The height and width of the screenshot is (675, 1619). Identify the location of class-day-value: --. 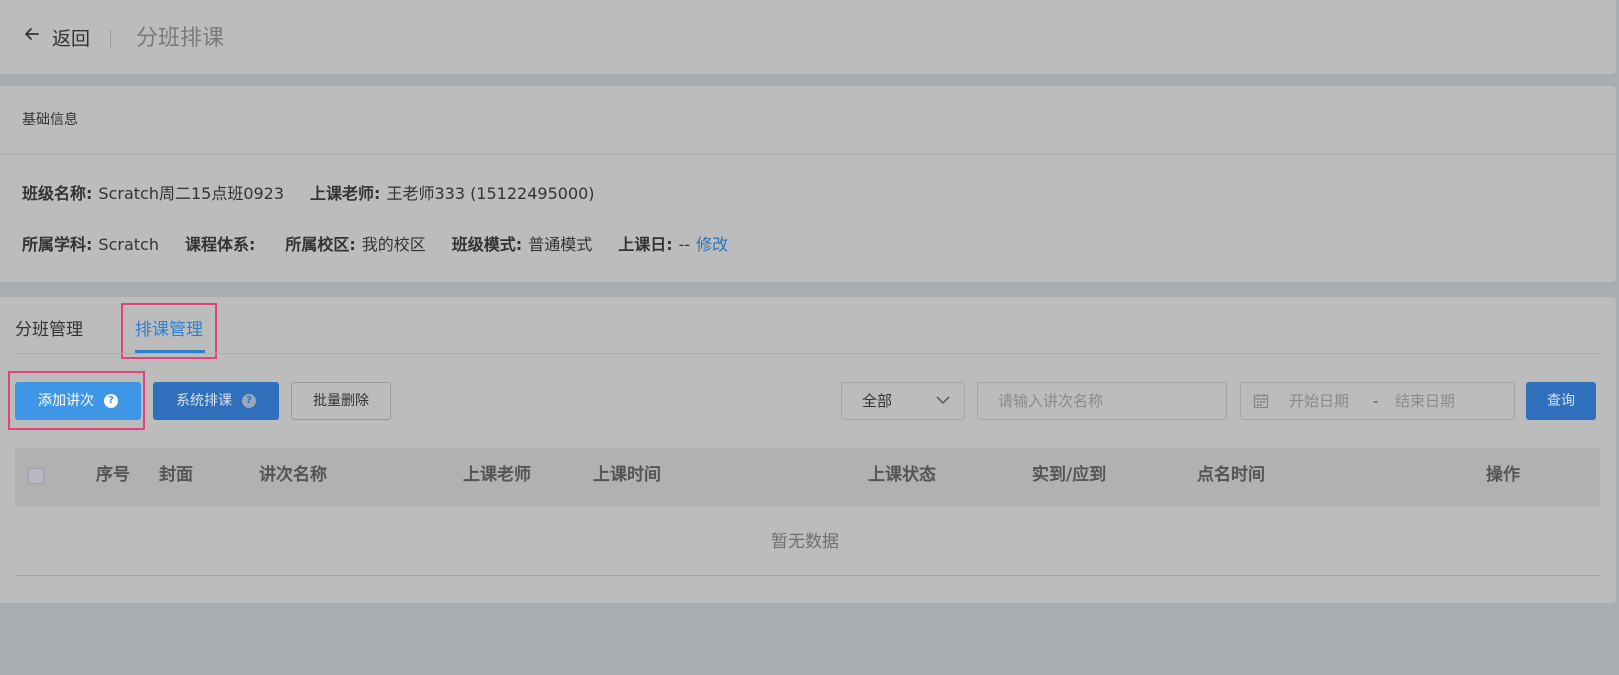
(684, 244).